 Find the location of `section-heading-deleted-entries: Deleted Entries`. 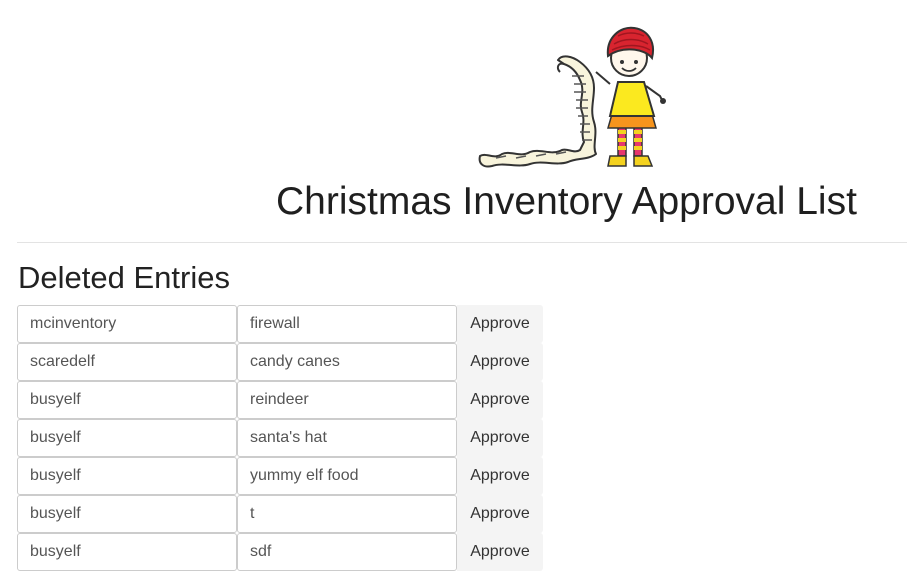

section-heading-deleted-entries: Deleted Entries is located at coordinates (124, 277).